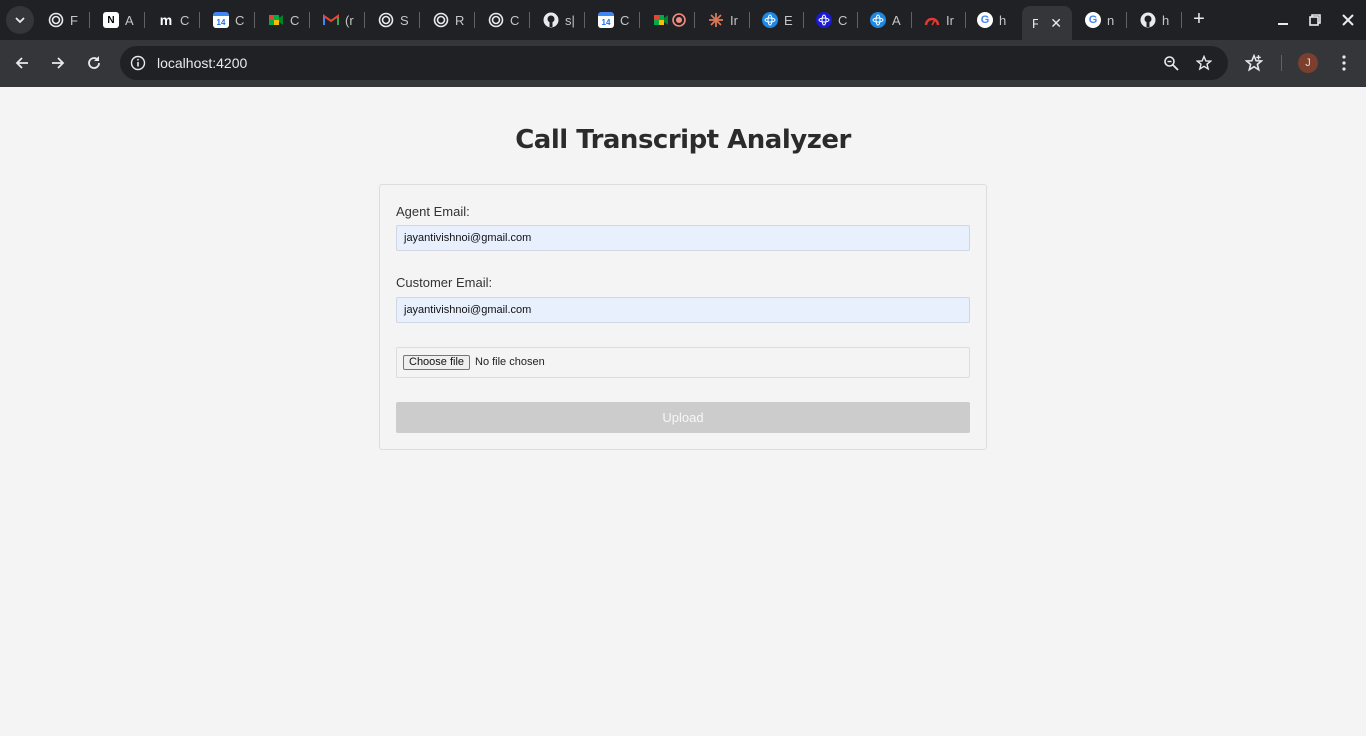 This screenshot has width=1366, height=736. Describe the element at coordinates (779, 20) in the screenshot. I see `browser-tab: E` at that location.